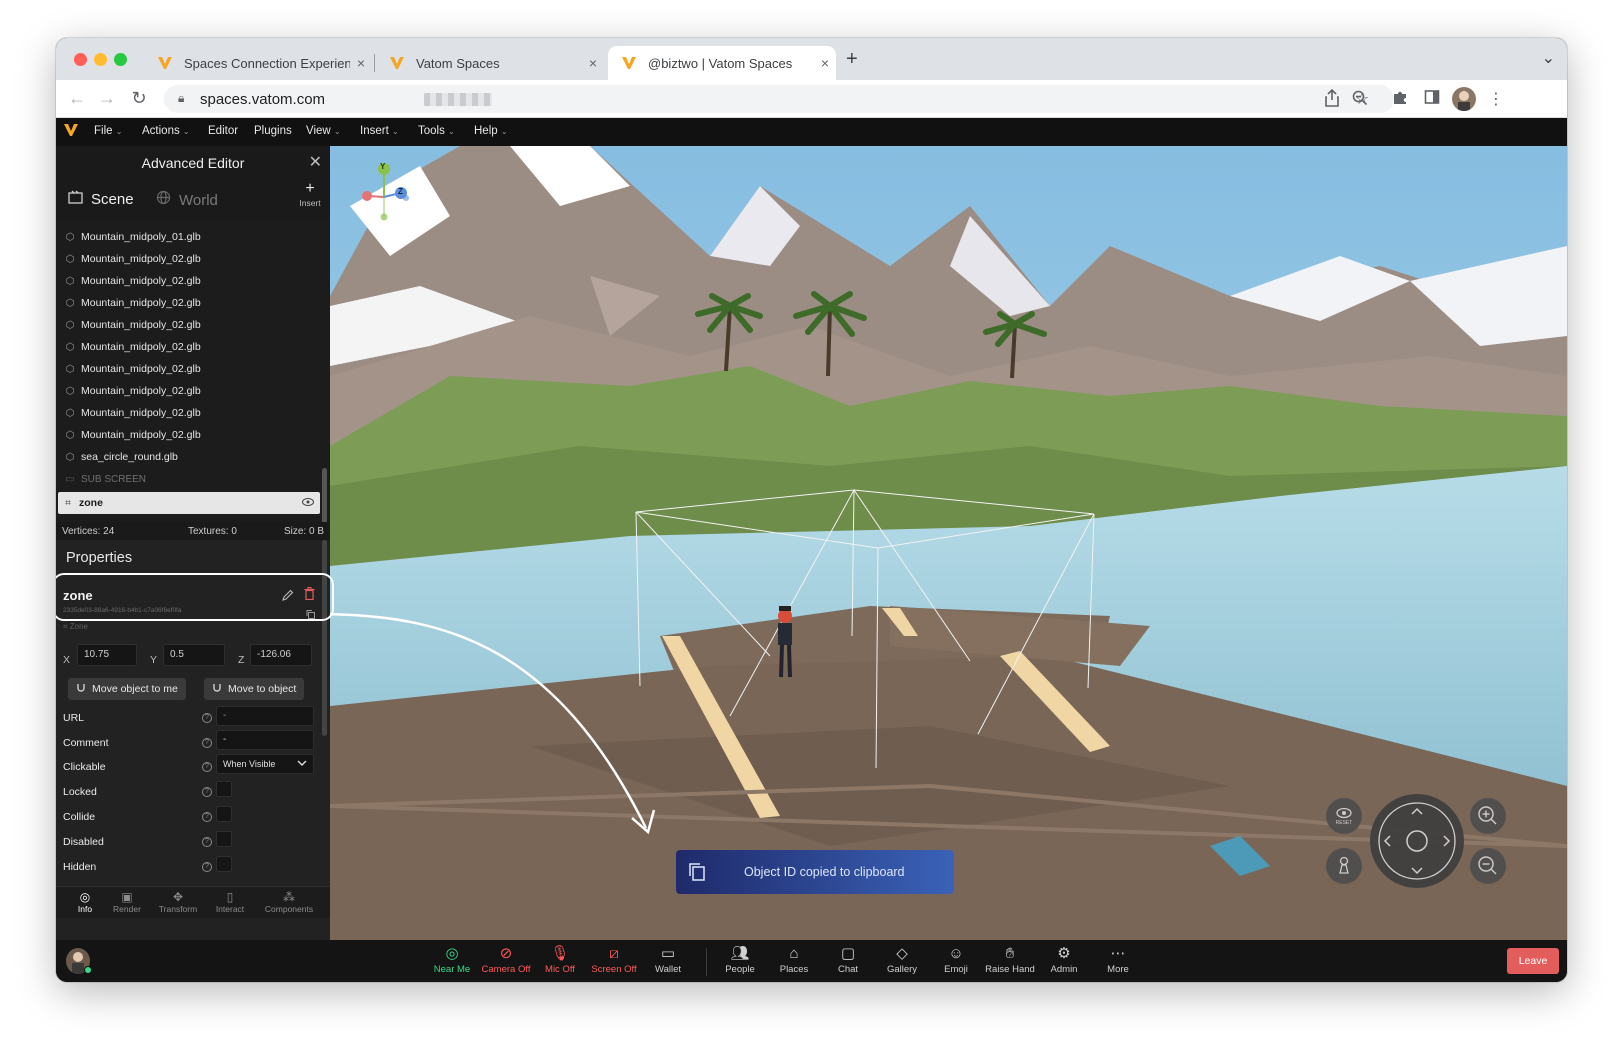  Describe the element at coordinates (1332, 98) in the screenshot. I see `share-icon` at that location.